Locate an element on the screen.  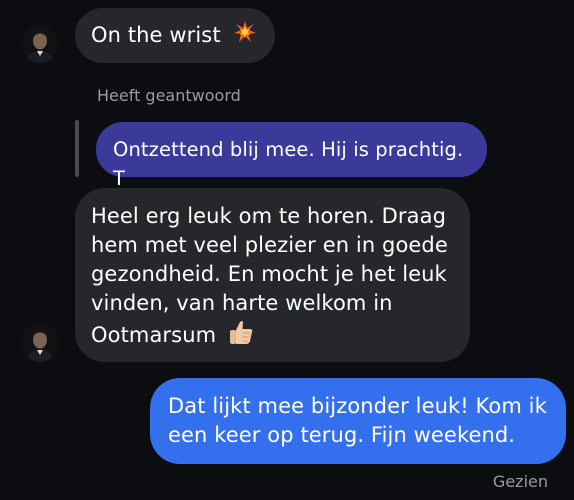
replied-message-text: Ontzettend blij mee. Hij is prachtig. T is located at coordinates (288, 164).